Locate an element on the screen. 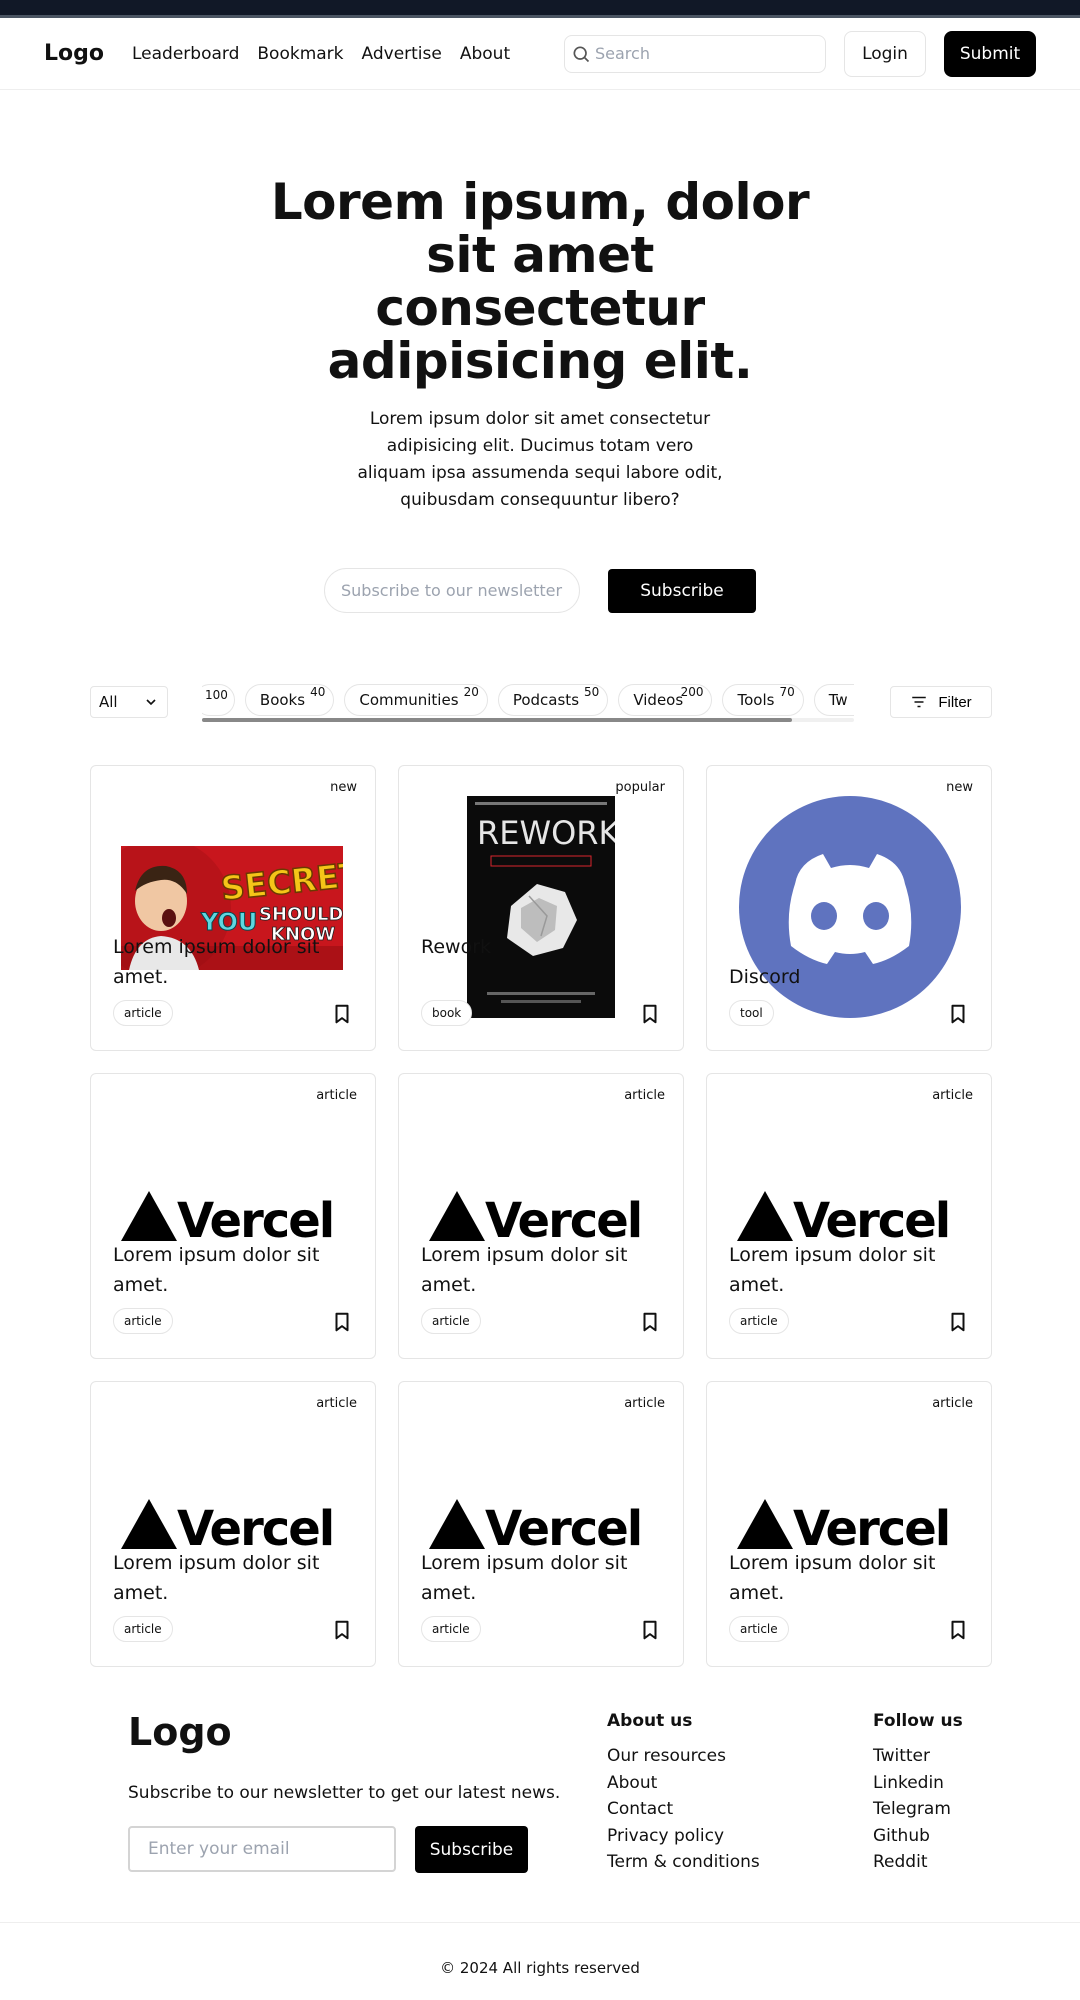  chips-scrollbar-thumb is located at coordinates (497, 720).